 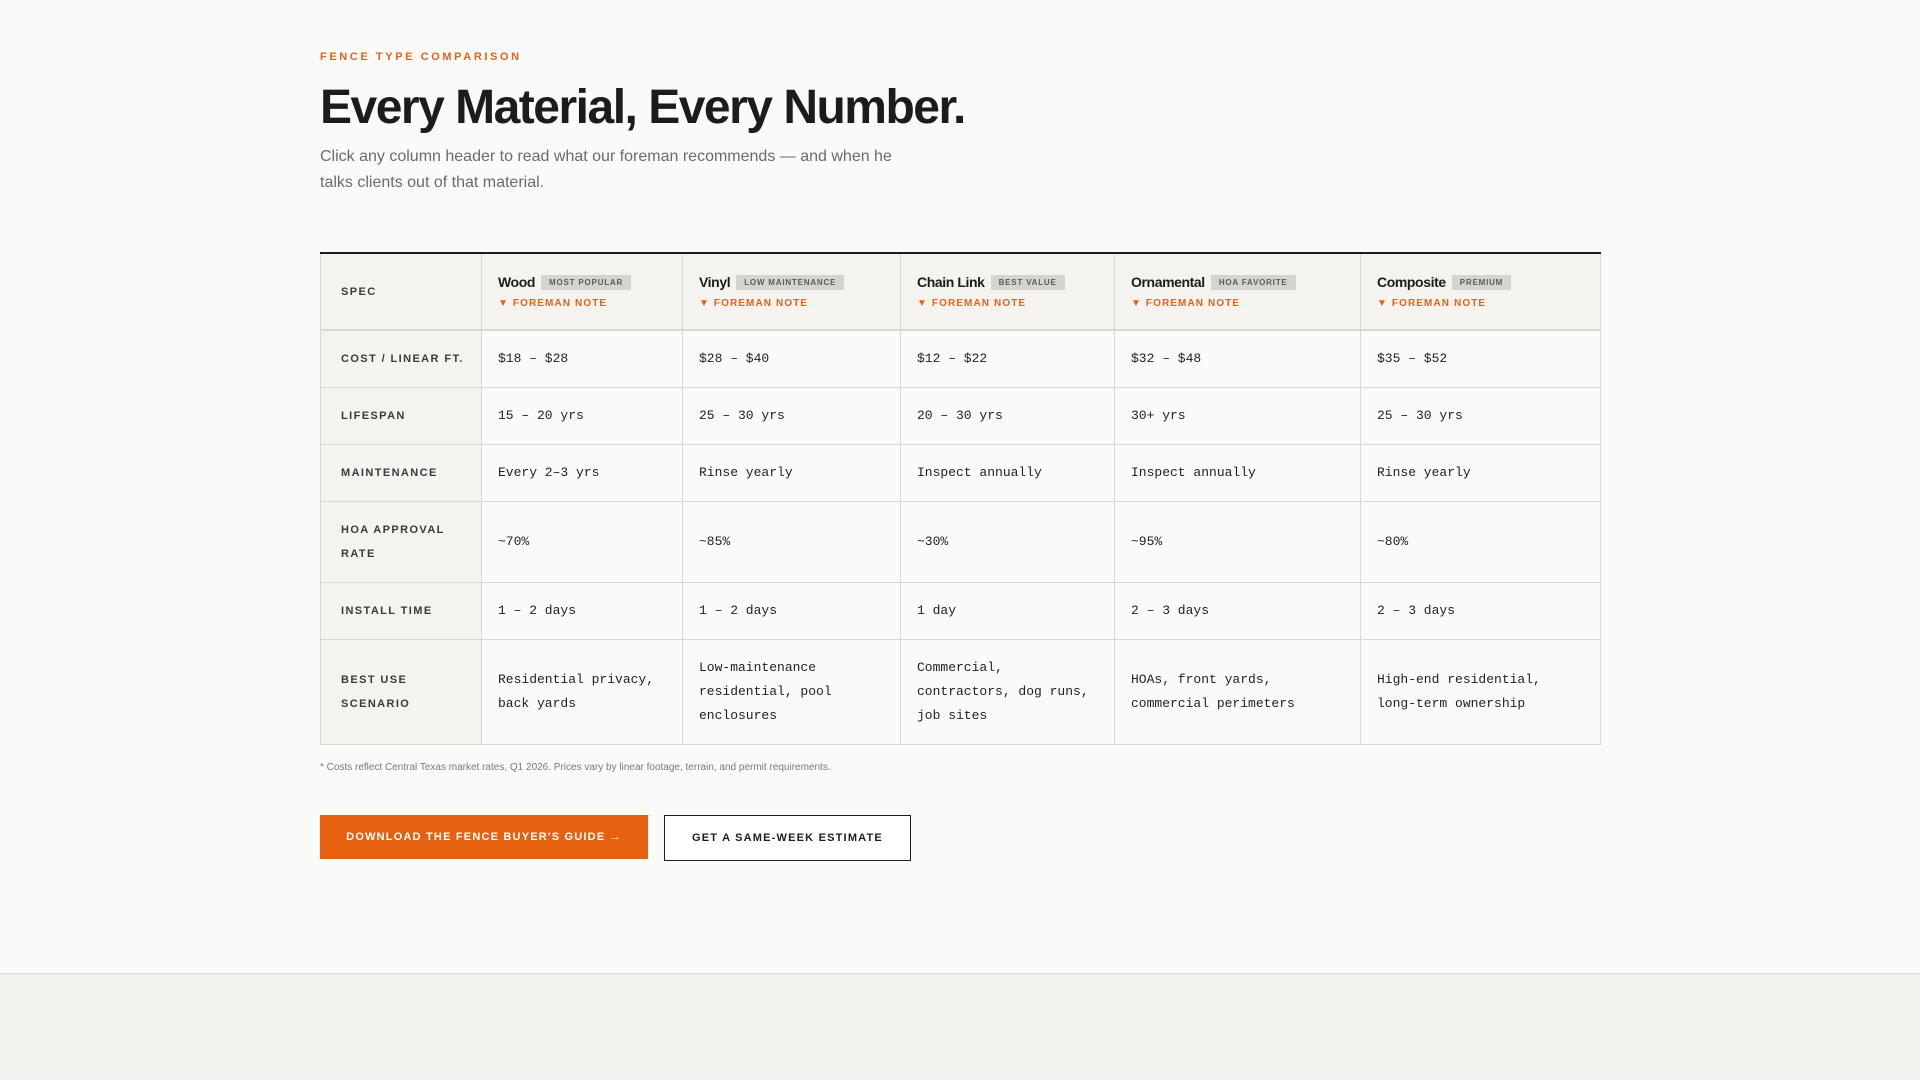 What do you see at coordinates (791, 541) in the screenshot?
I see `table-cell: ~85%` at bounding box center [791, 541].